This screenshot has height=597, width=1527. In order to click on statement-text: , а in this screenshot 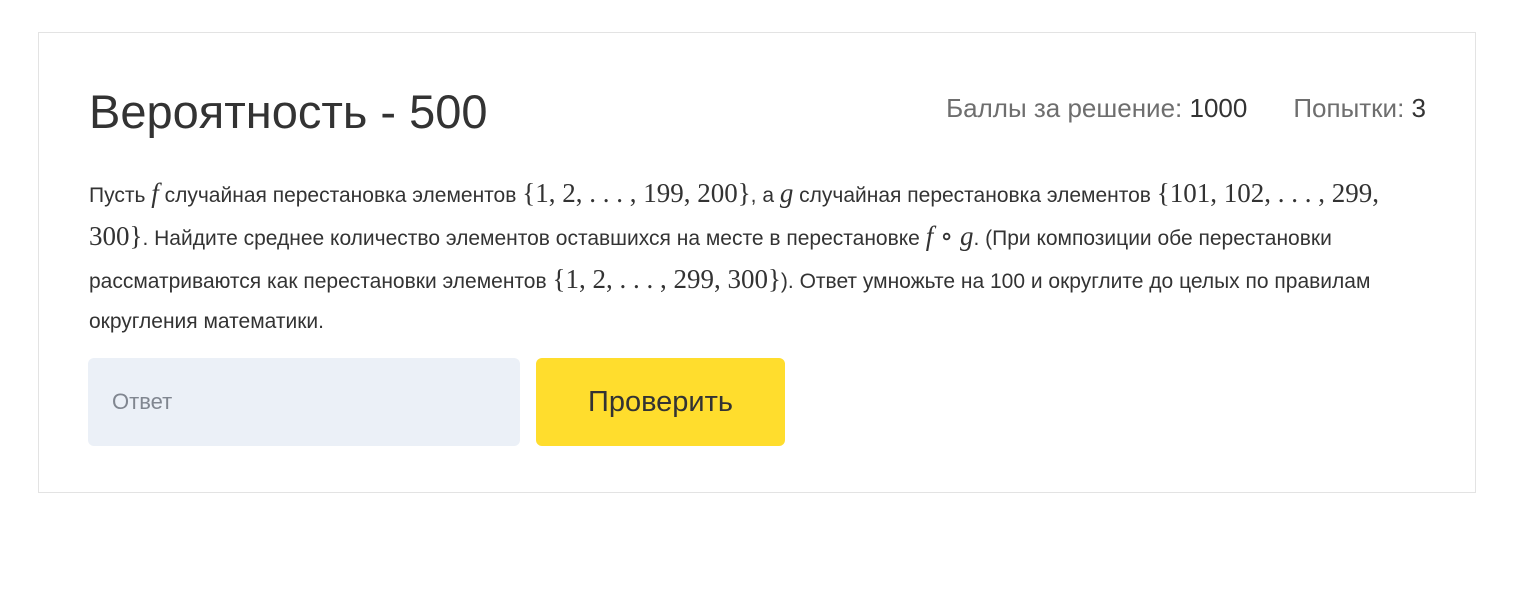, I will do `click(765, 195)`.